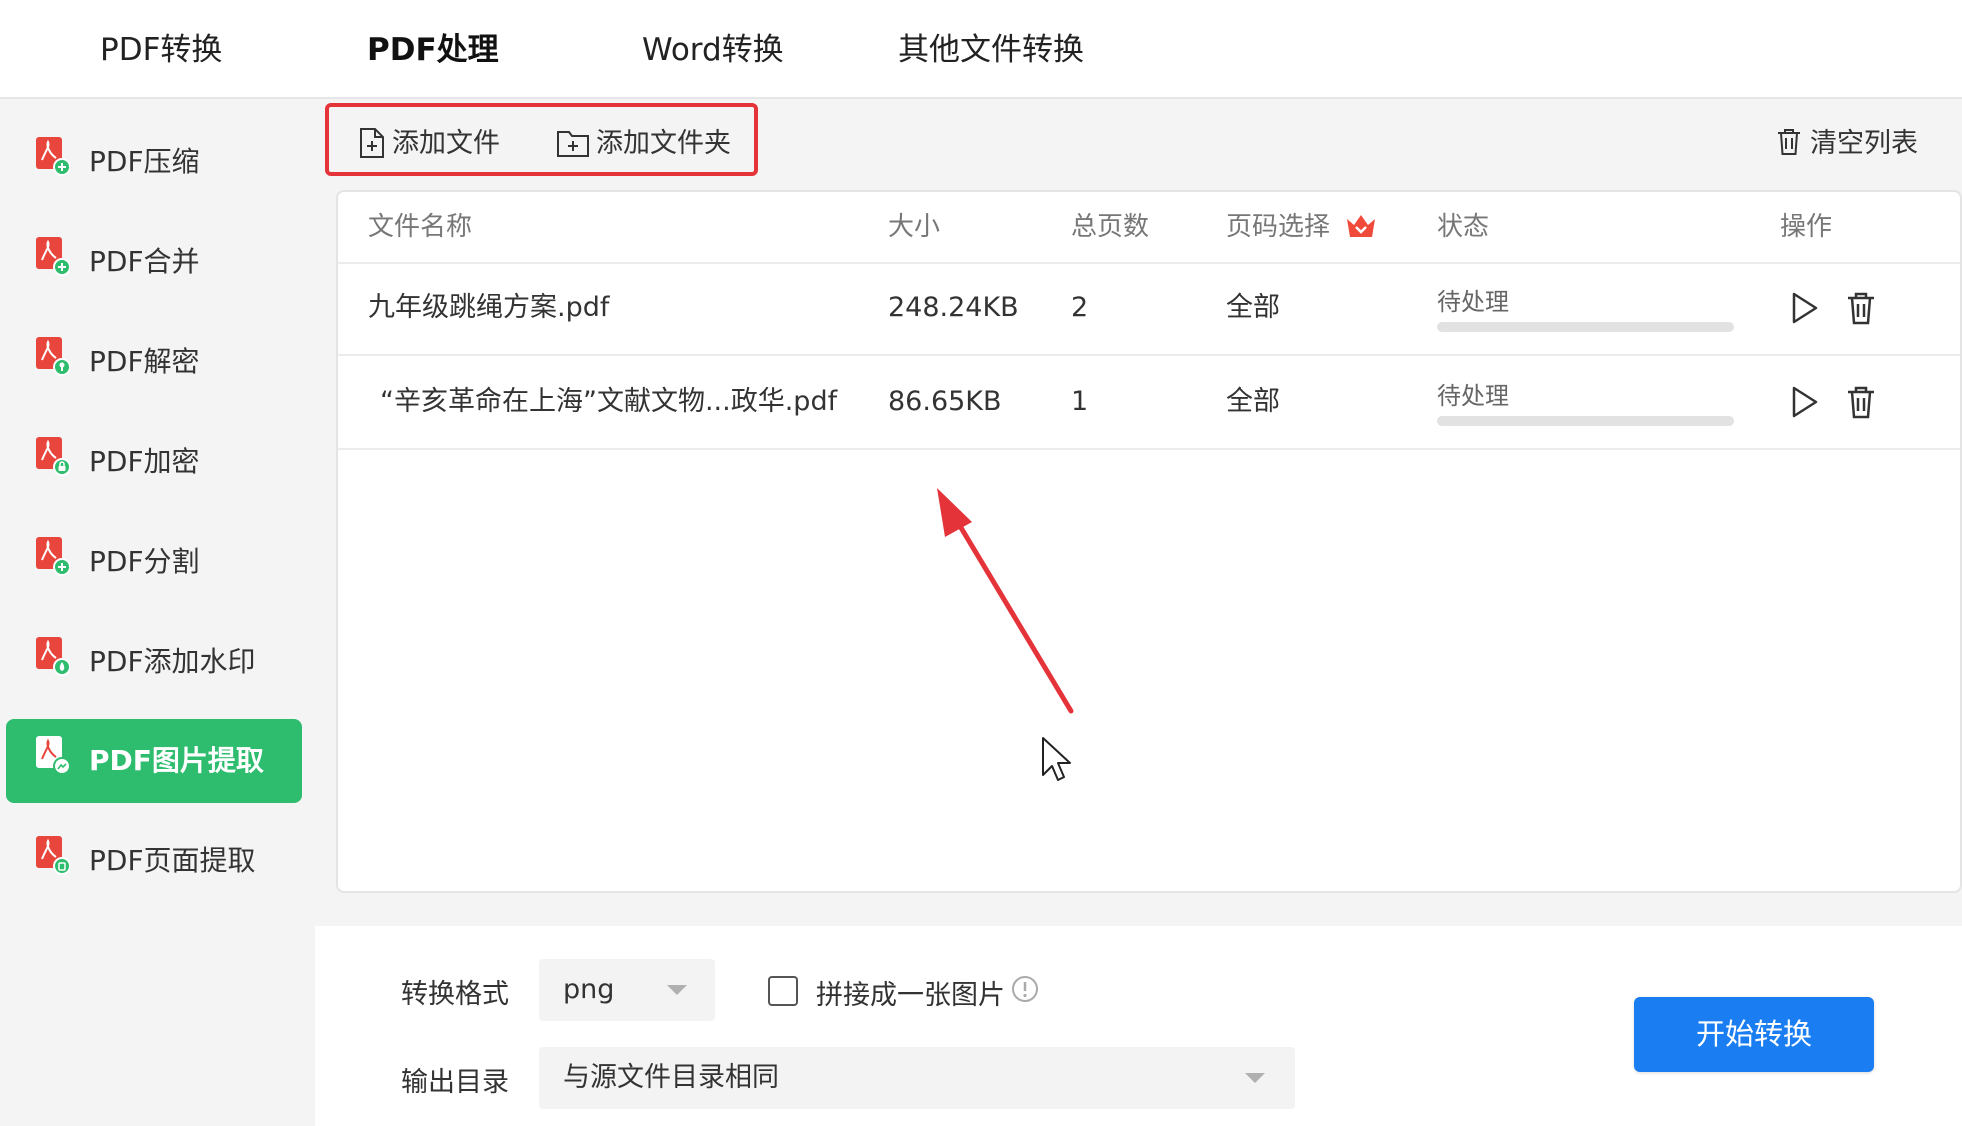 This screenshot has width=1962, height=1126. Describe the element at coordinates (1278, 227) in the screenshot. I see `page-select-header-label: 页码选择` at that location.